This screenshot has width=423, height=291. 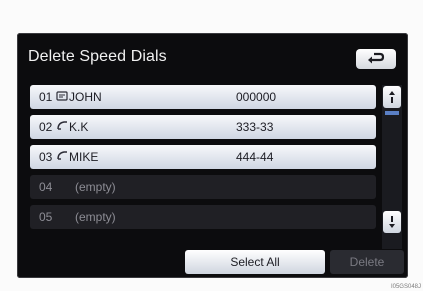 I want to click on dial-number: 01, so click(x=46, y=97).